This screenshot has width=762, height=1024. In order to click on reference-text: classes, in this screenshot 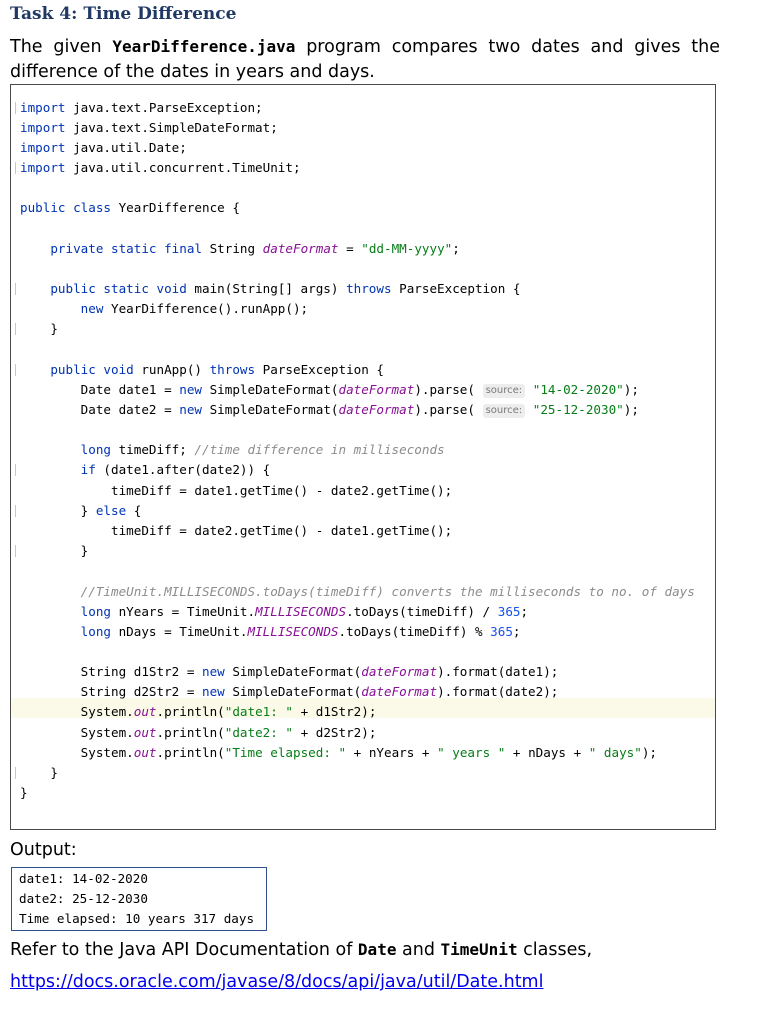, I will do `click(555, 950)`.